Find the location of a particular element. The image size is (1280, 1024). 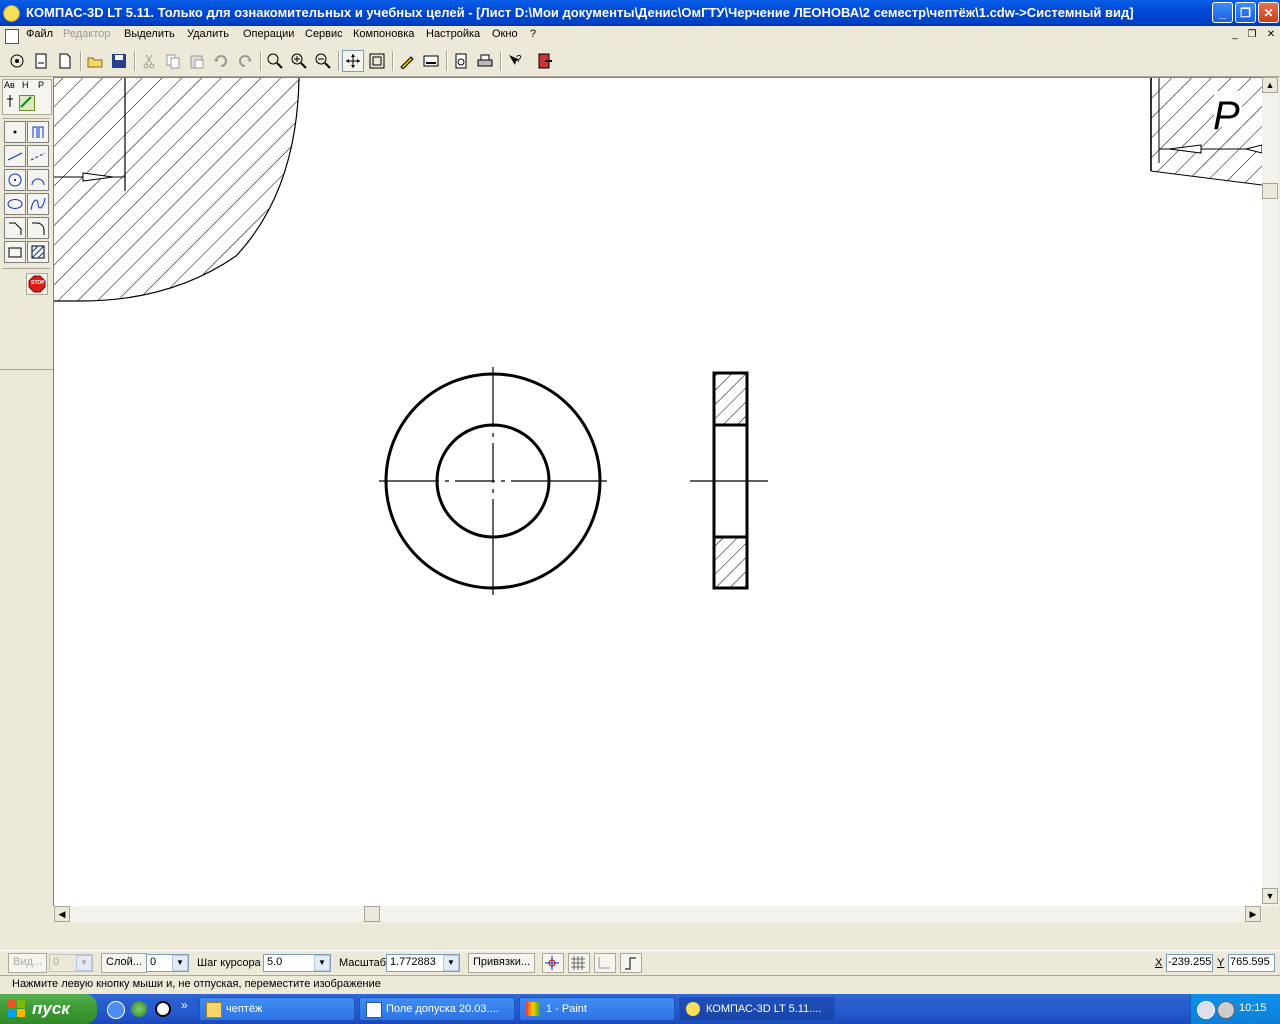

chamfer-tool is located at coordinates (15, 228).